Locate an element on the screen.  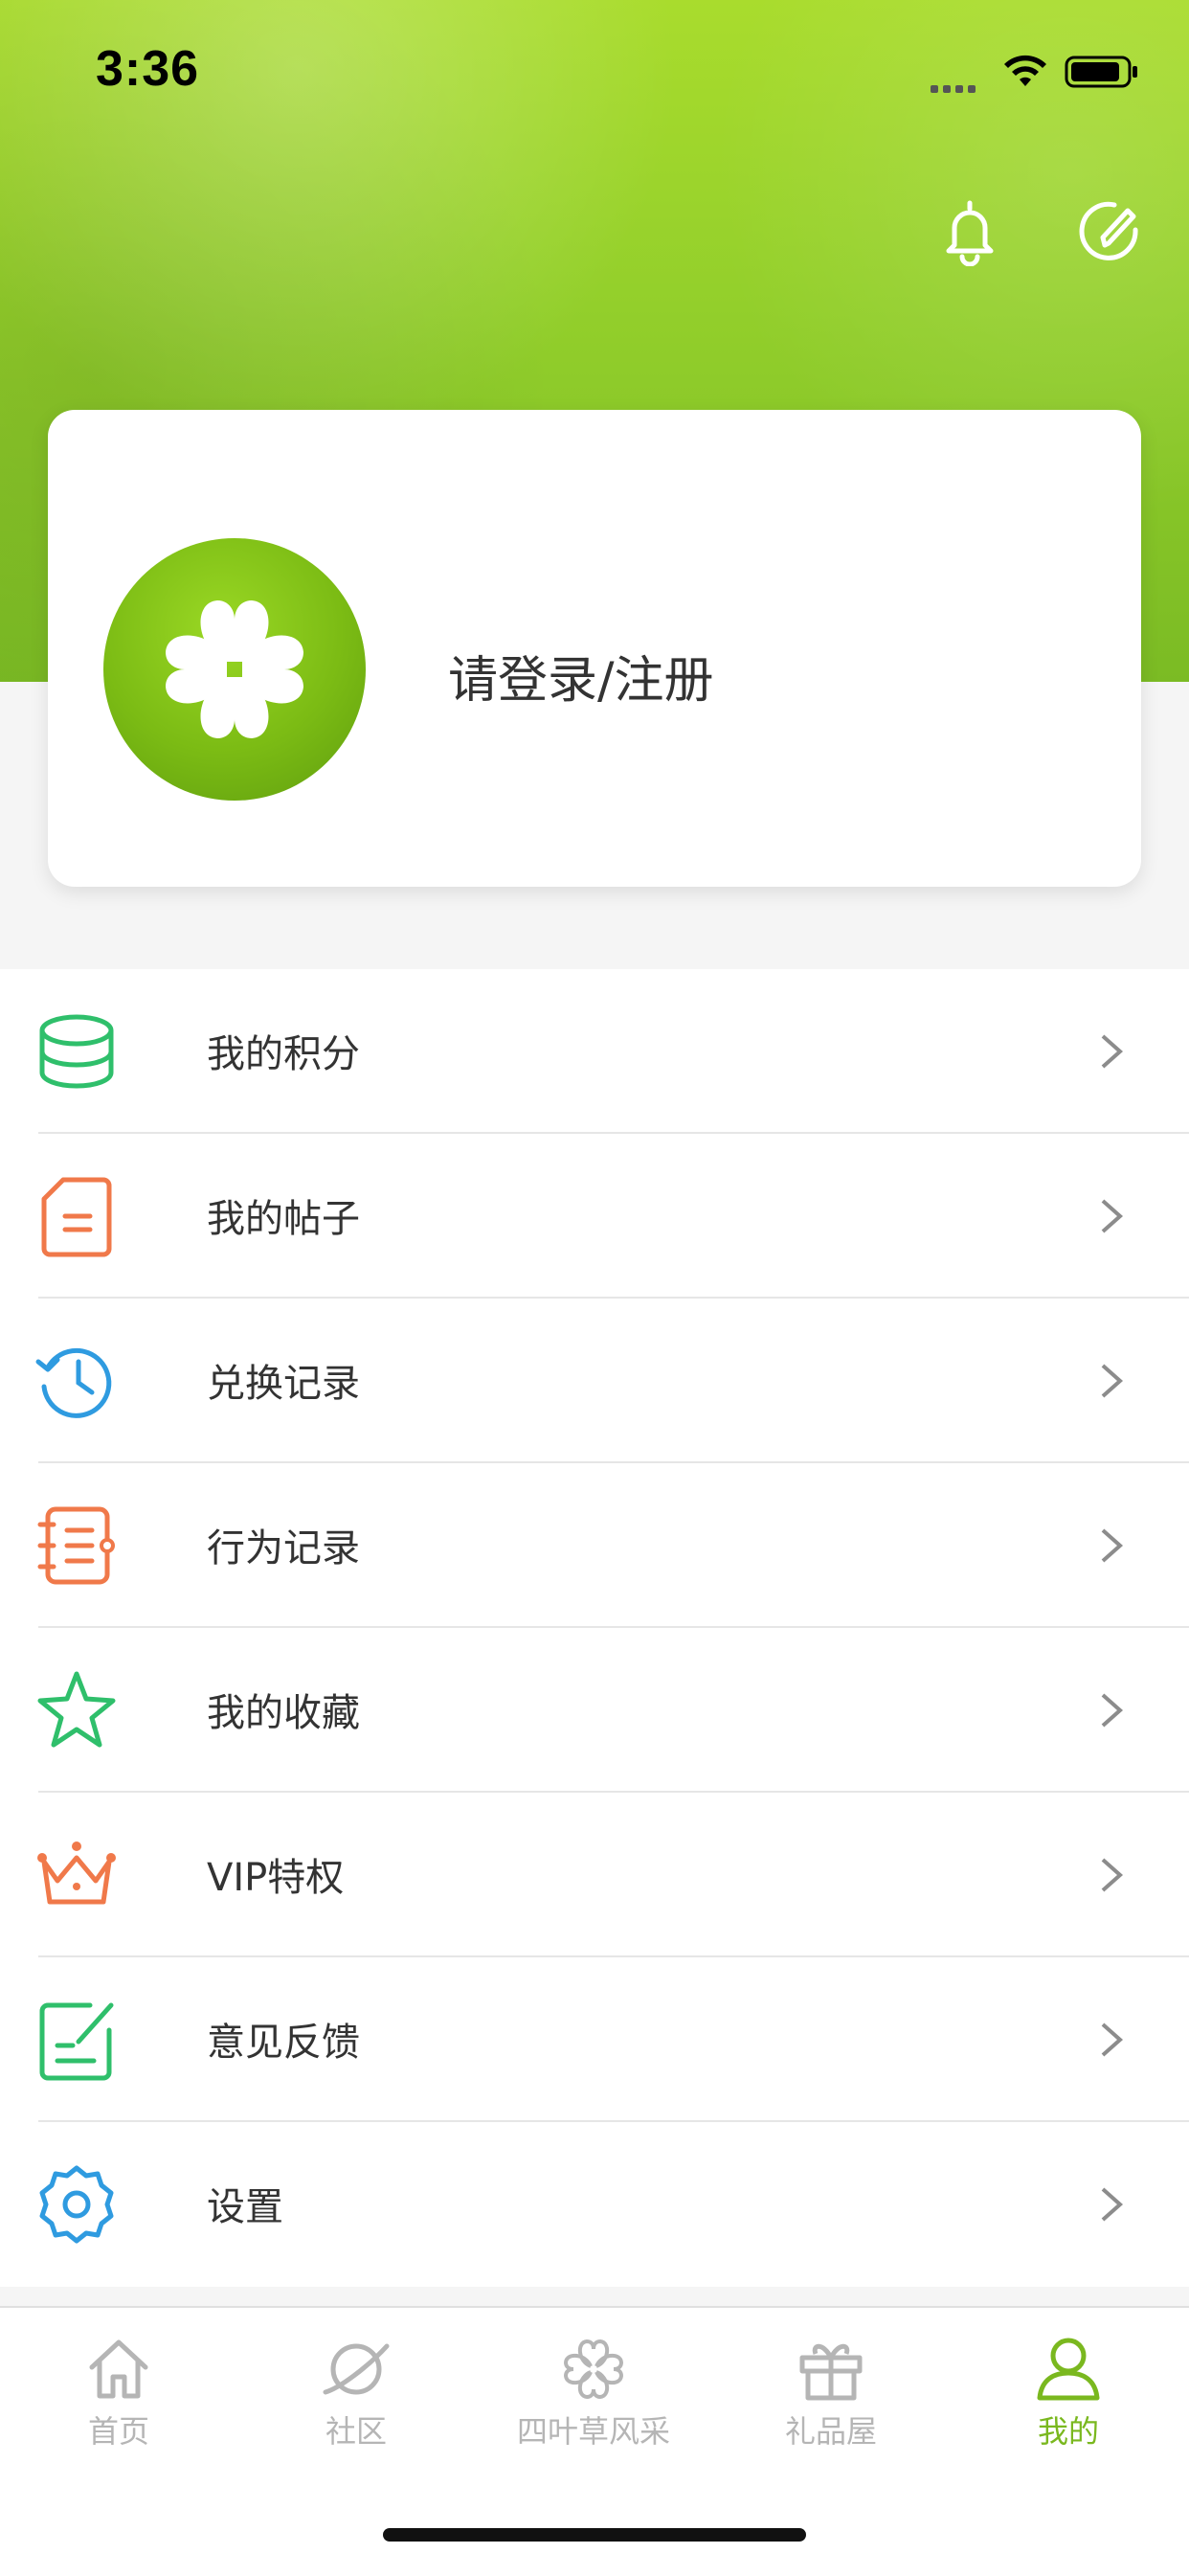
notification-bell-icon is located at coordinates (969, 231).